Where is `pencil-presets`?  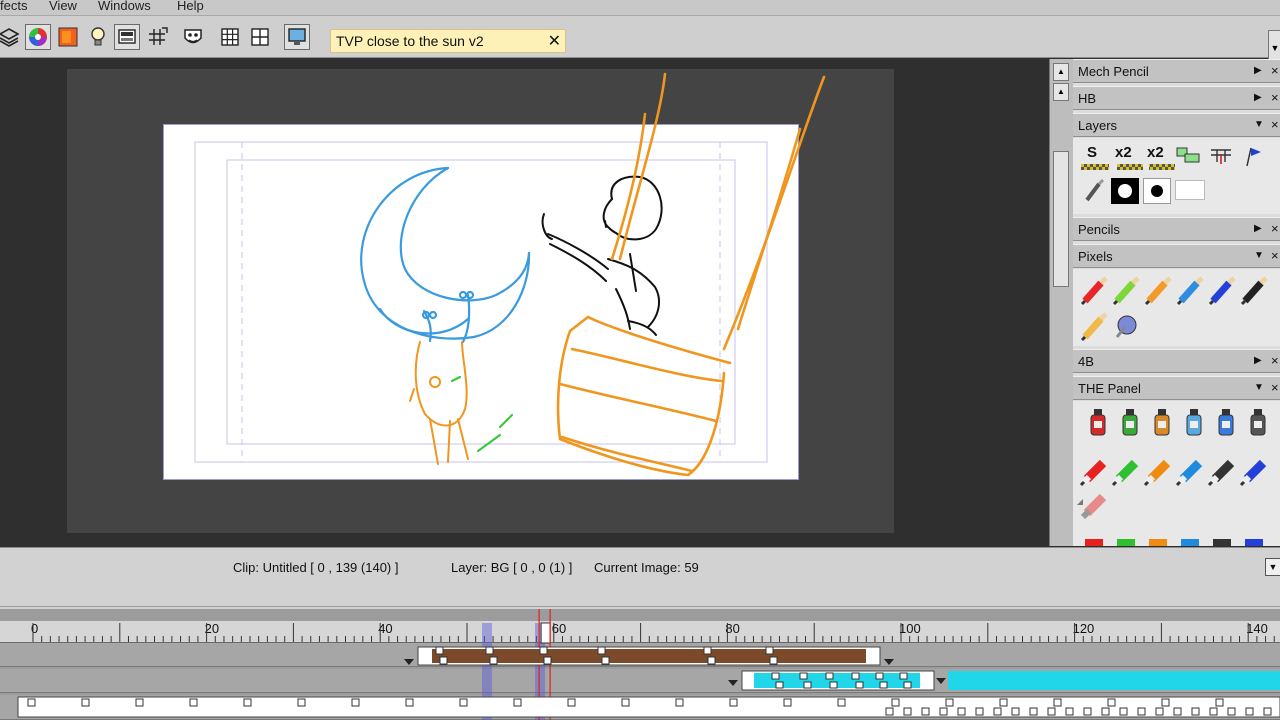 pencil-presets is located at coordinates (1176, 307).